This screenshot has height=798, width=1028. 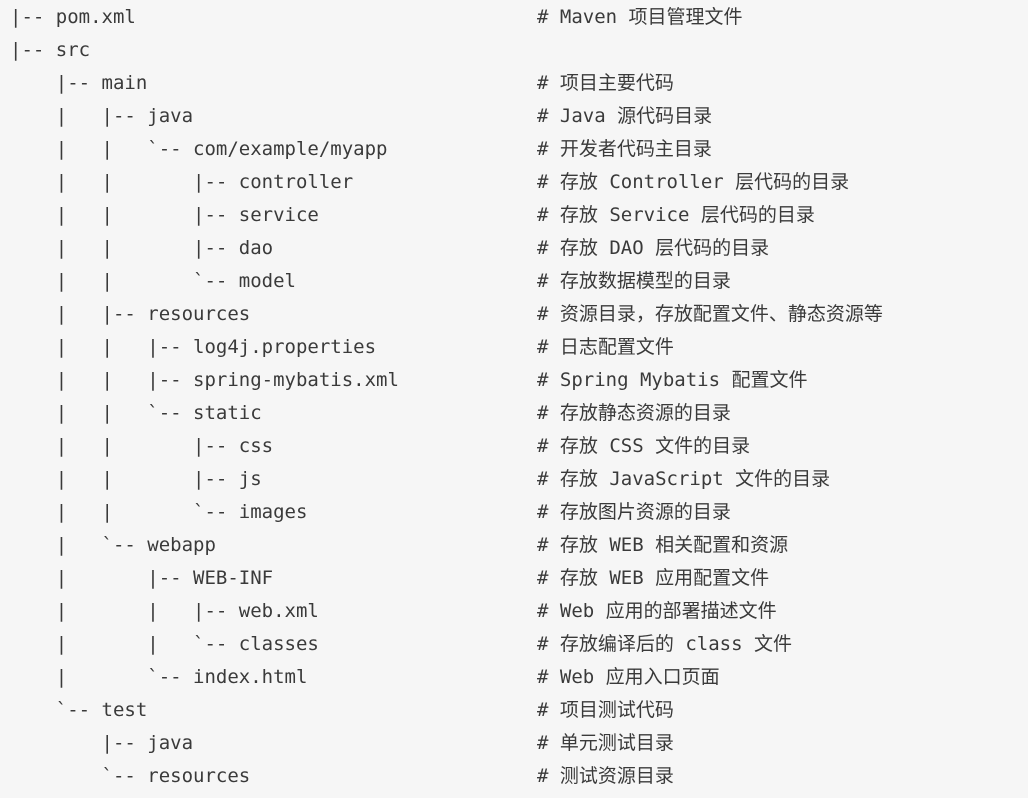 I want to click on tree-comment: # 开发者代码主目录, so click(x=624, y=149).